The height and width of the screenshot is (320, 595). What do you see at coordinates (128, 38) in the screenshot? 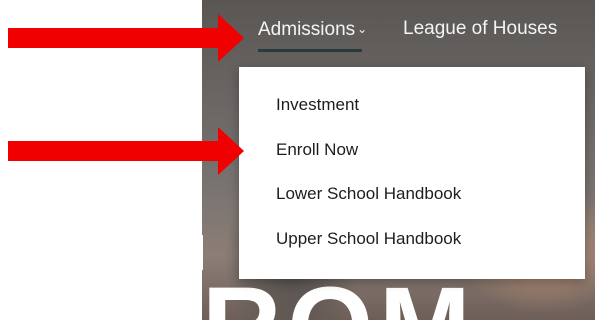
I see `annotation-arrow-admissions` at bounding box center [128, 38].